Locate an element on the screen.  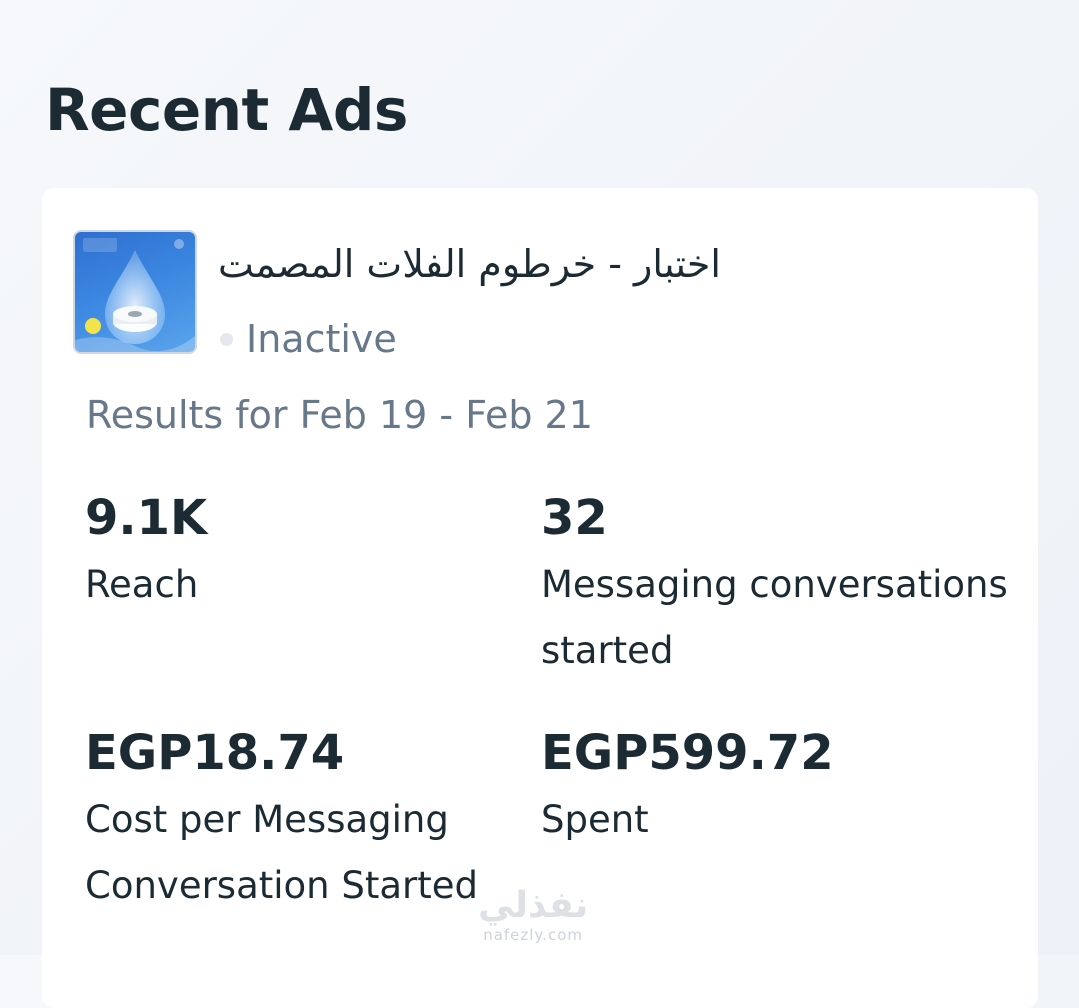
page-title: Recent Ads is located at coordinates (226, 110).